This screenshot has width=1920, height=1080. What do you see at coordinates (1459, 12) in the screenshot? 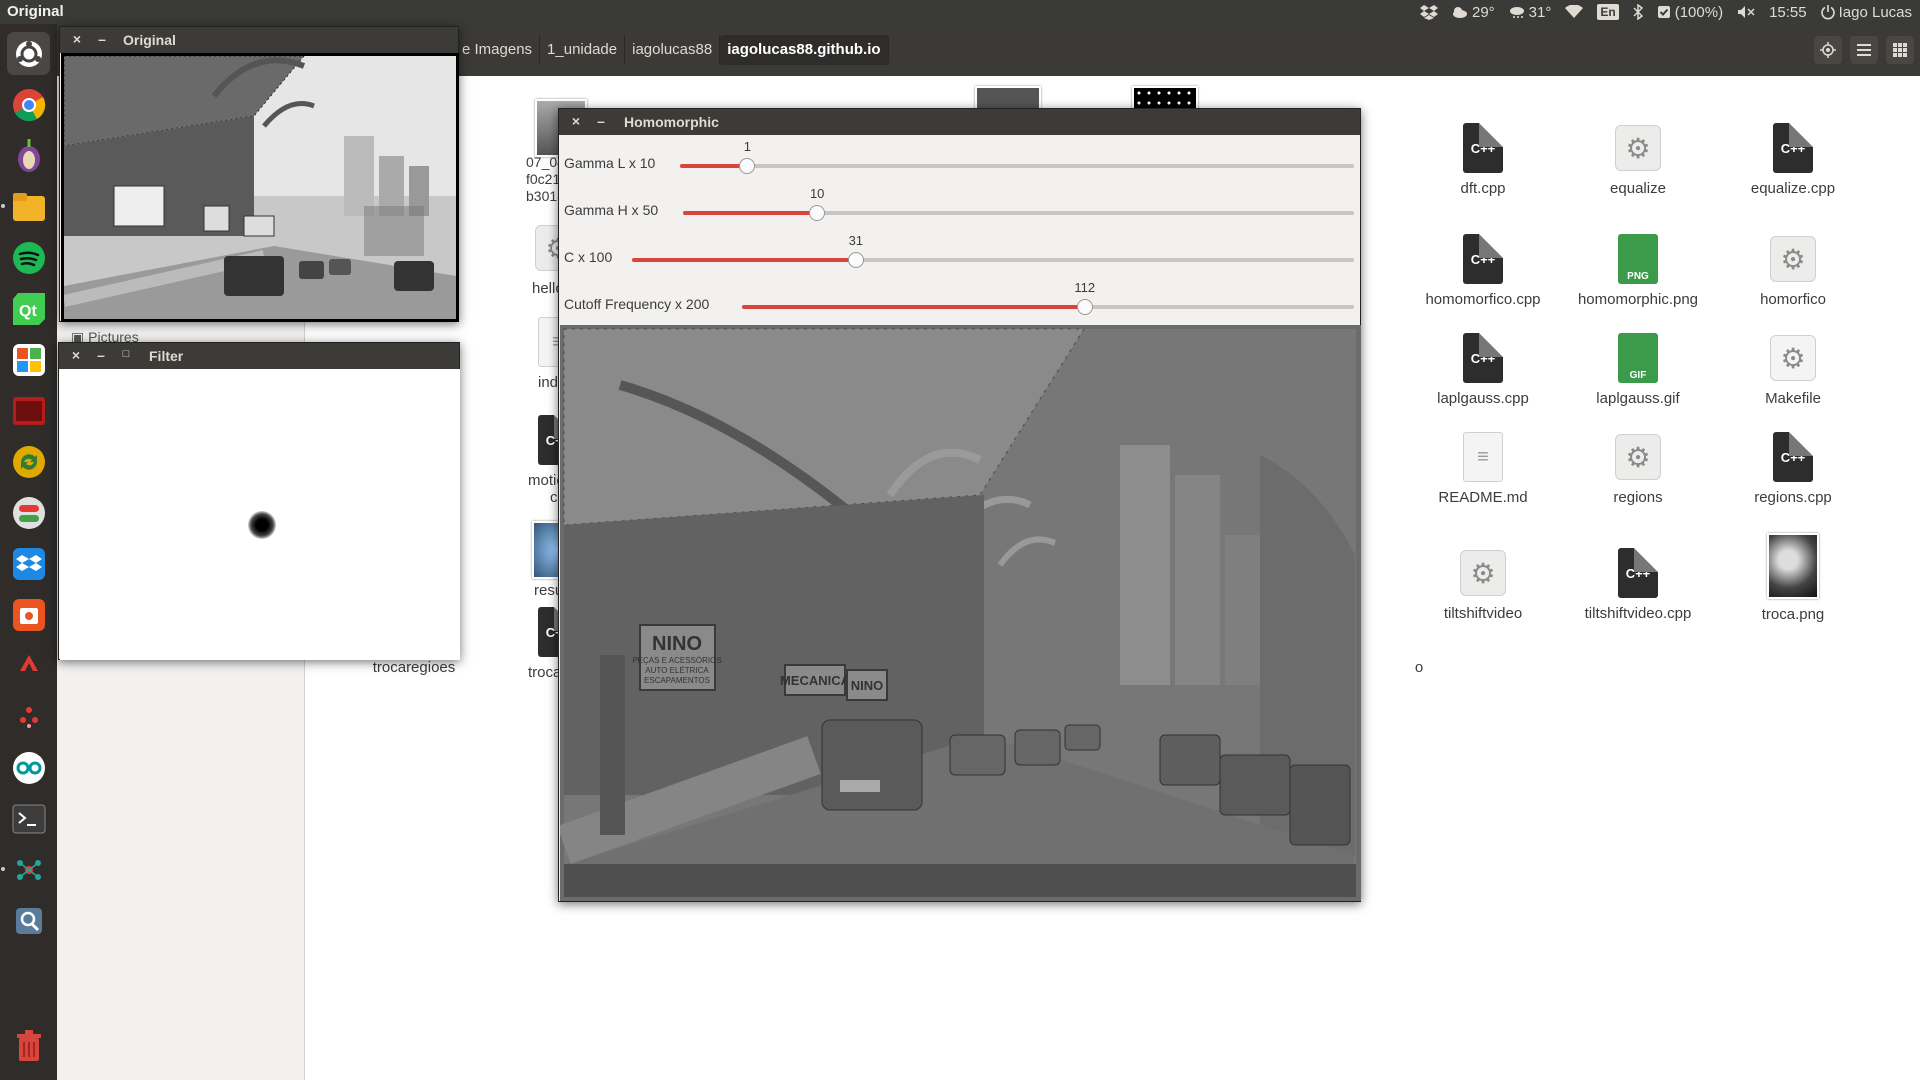
I see `cloud-icon` at bounding box center [1459, 12].